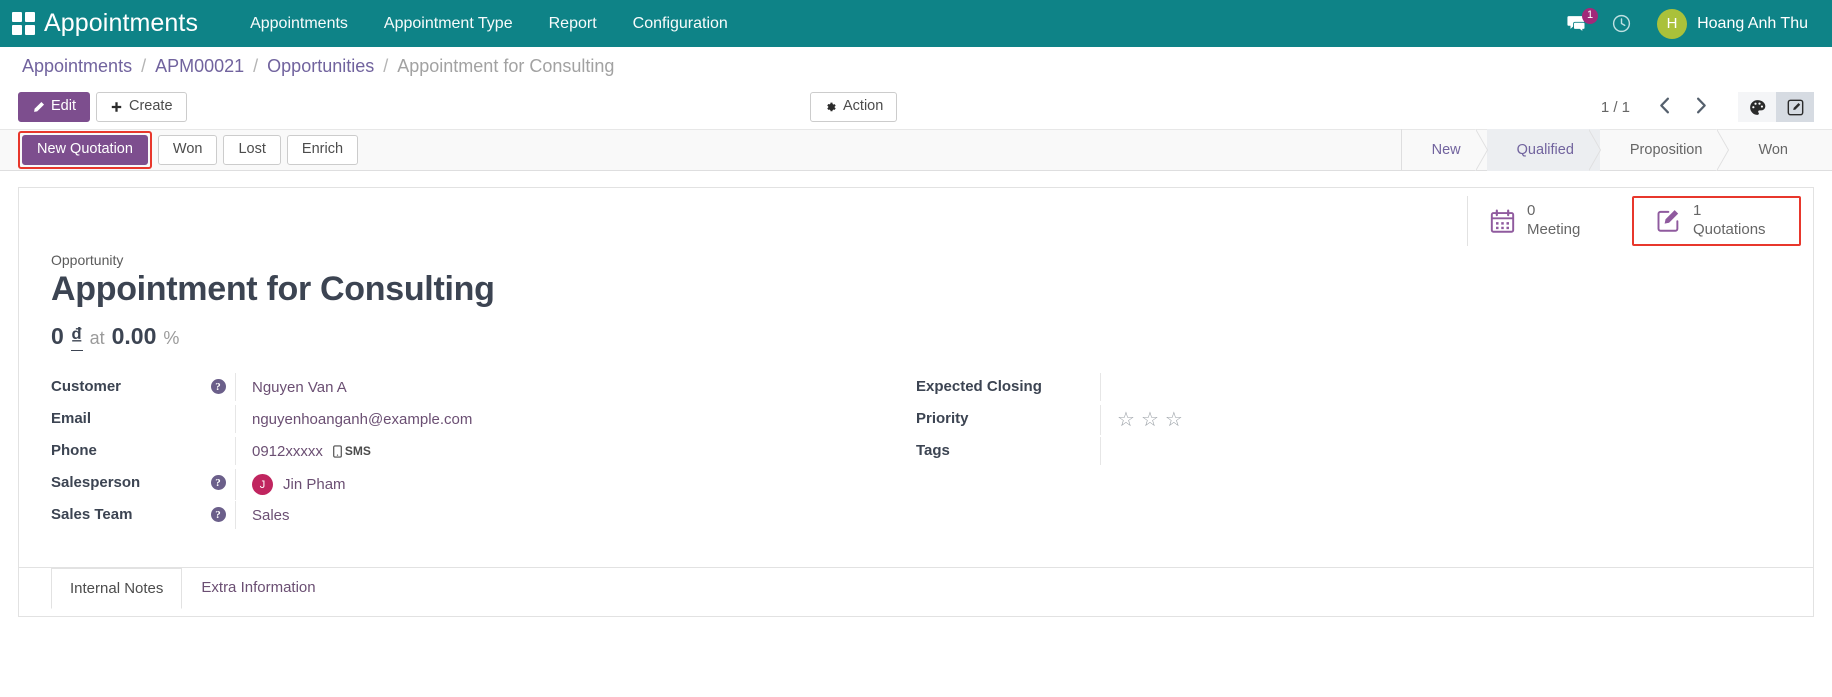  I want to click on send-sms-button: SMS, so click(352, 451).